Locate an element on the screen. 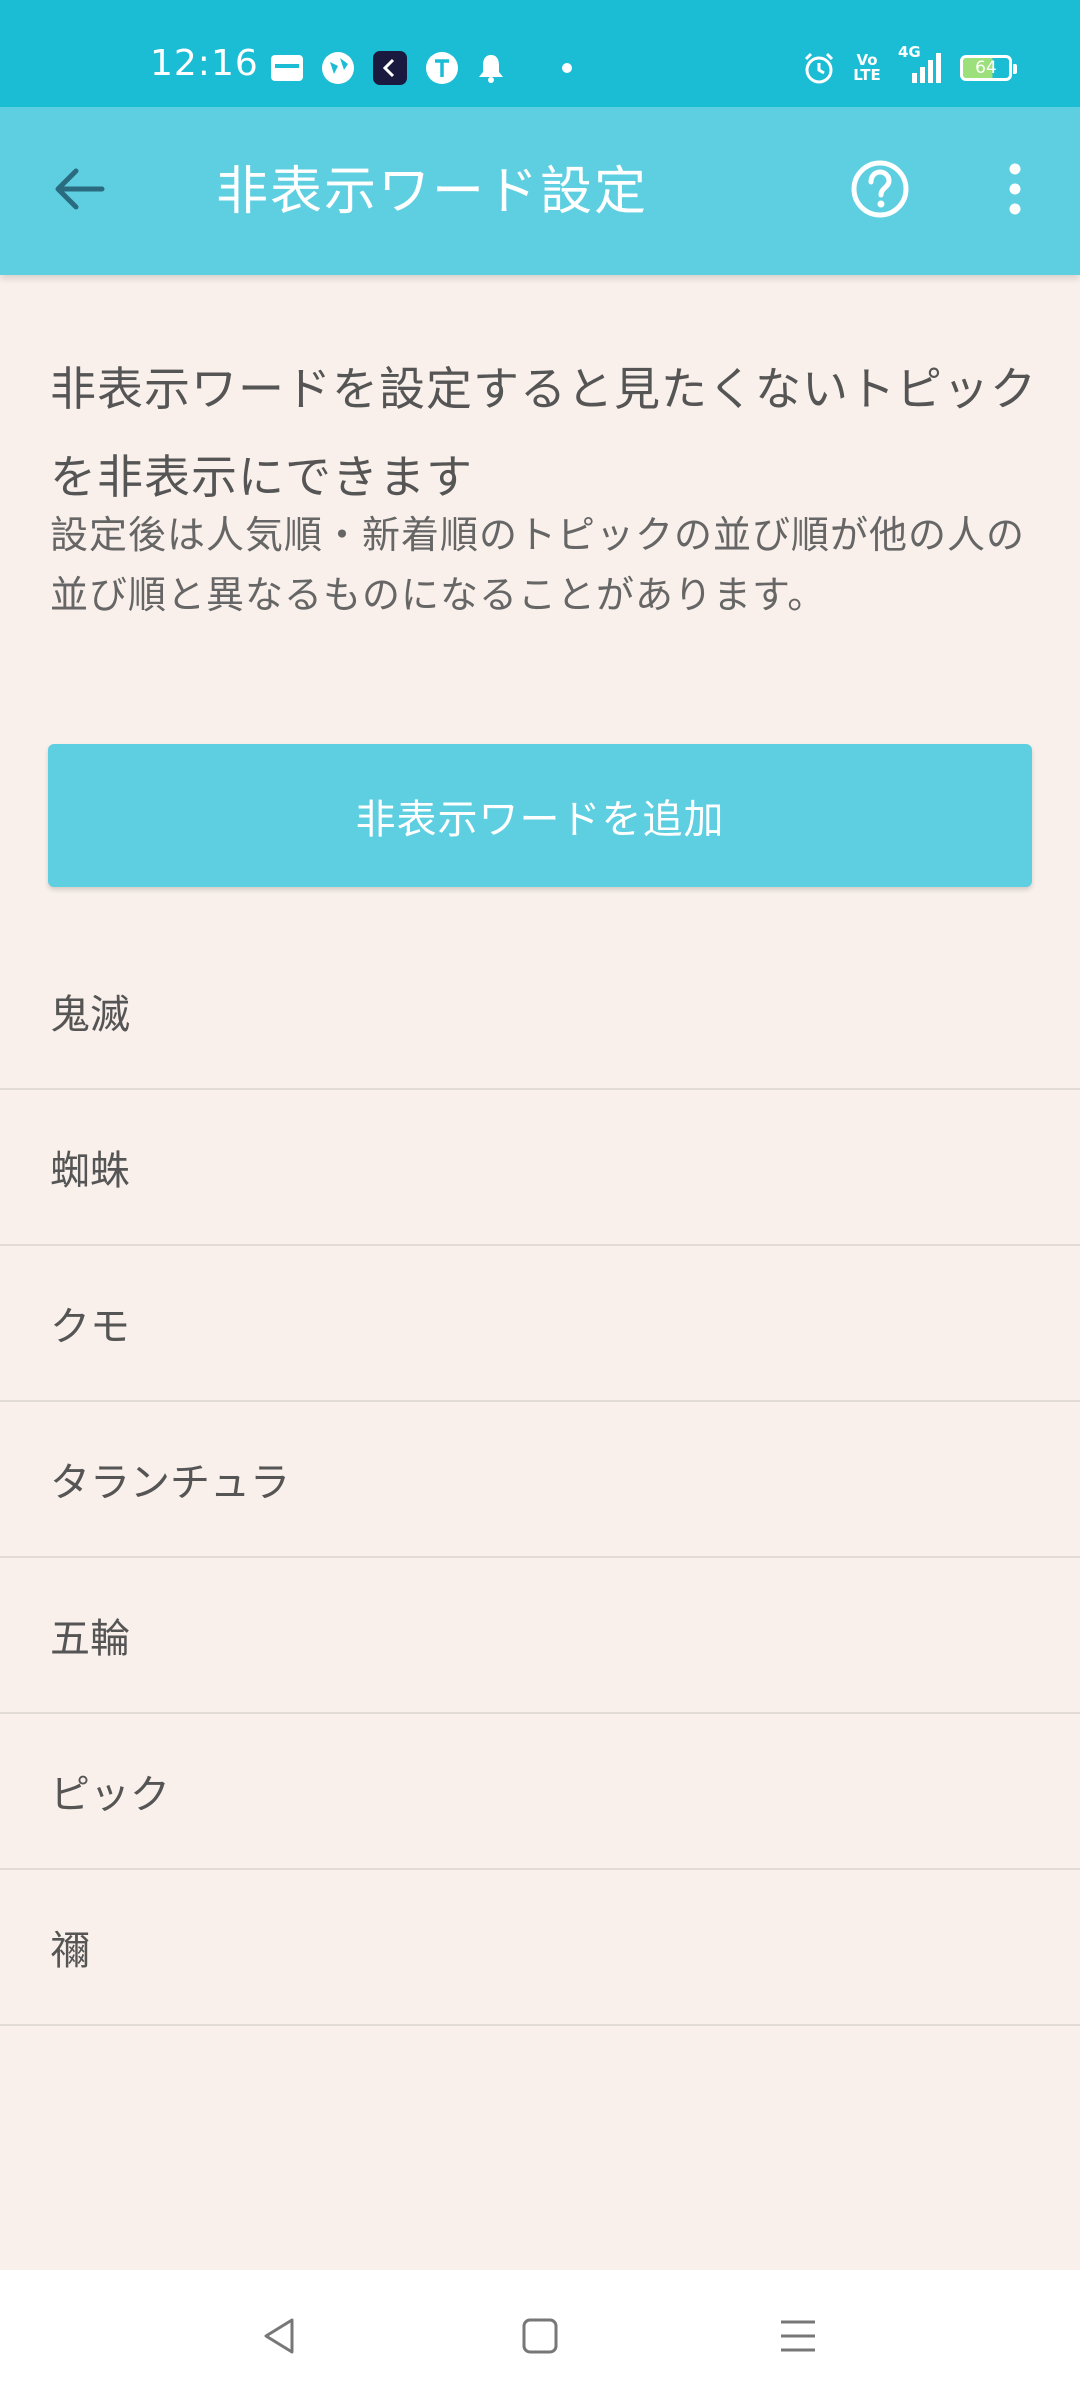 The height and width of the screenshot is (2400, 1080). more-notifications-dot is located at coordinates (567, 68).